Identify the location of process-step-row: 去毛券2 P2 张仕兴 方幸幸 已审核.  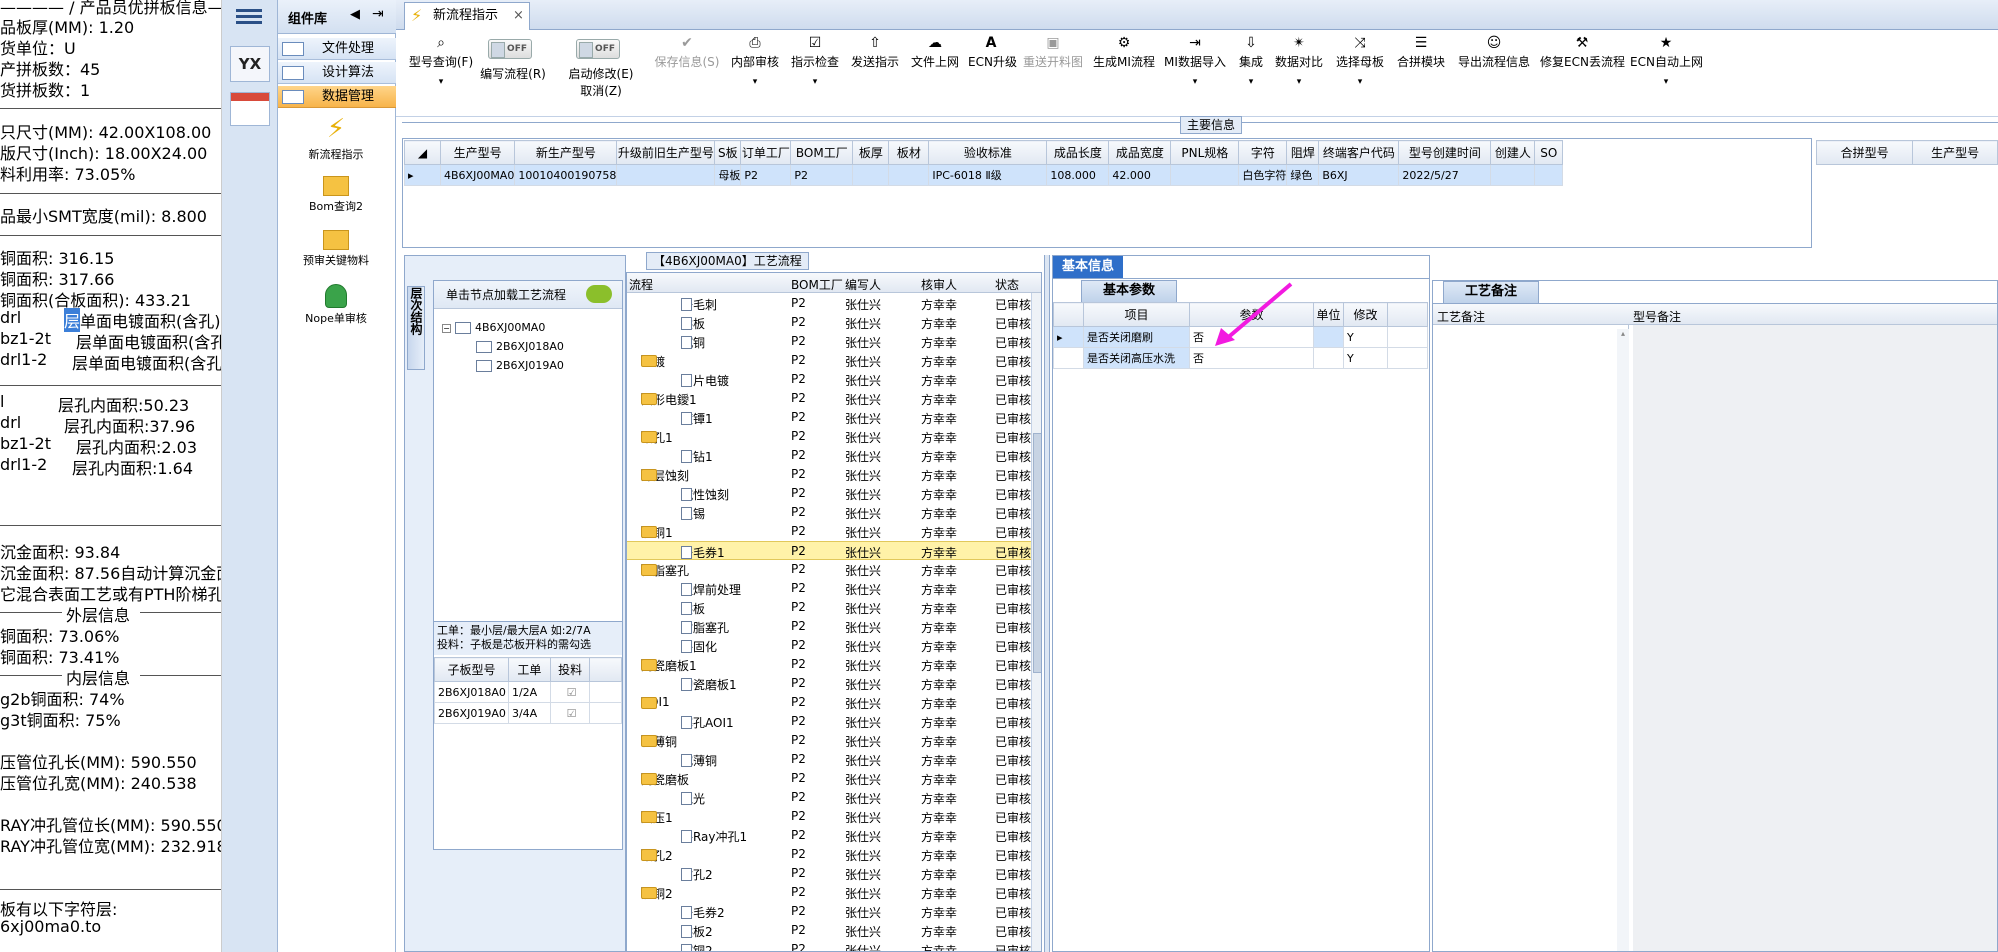
(834, 911).